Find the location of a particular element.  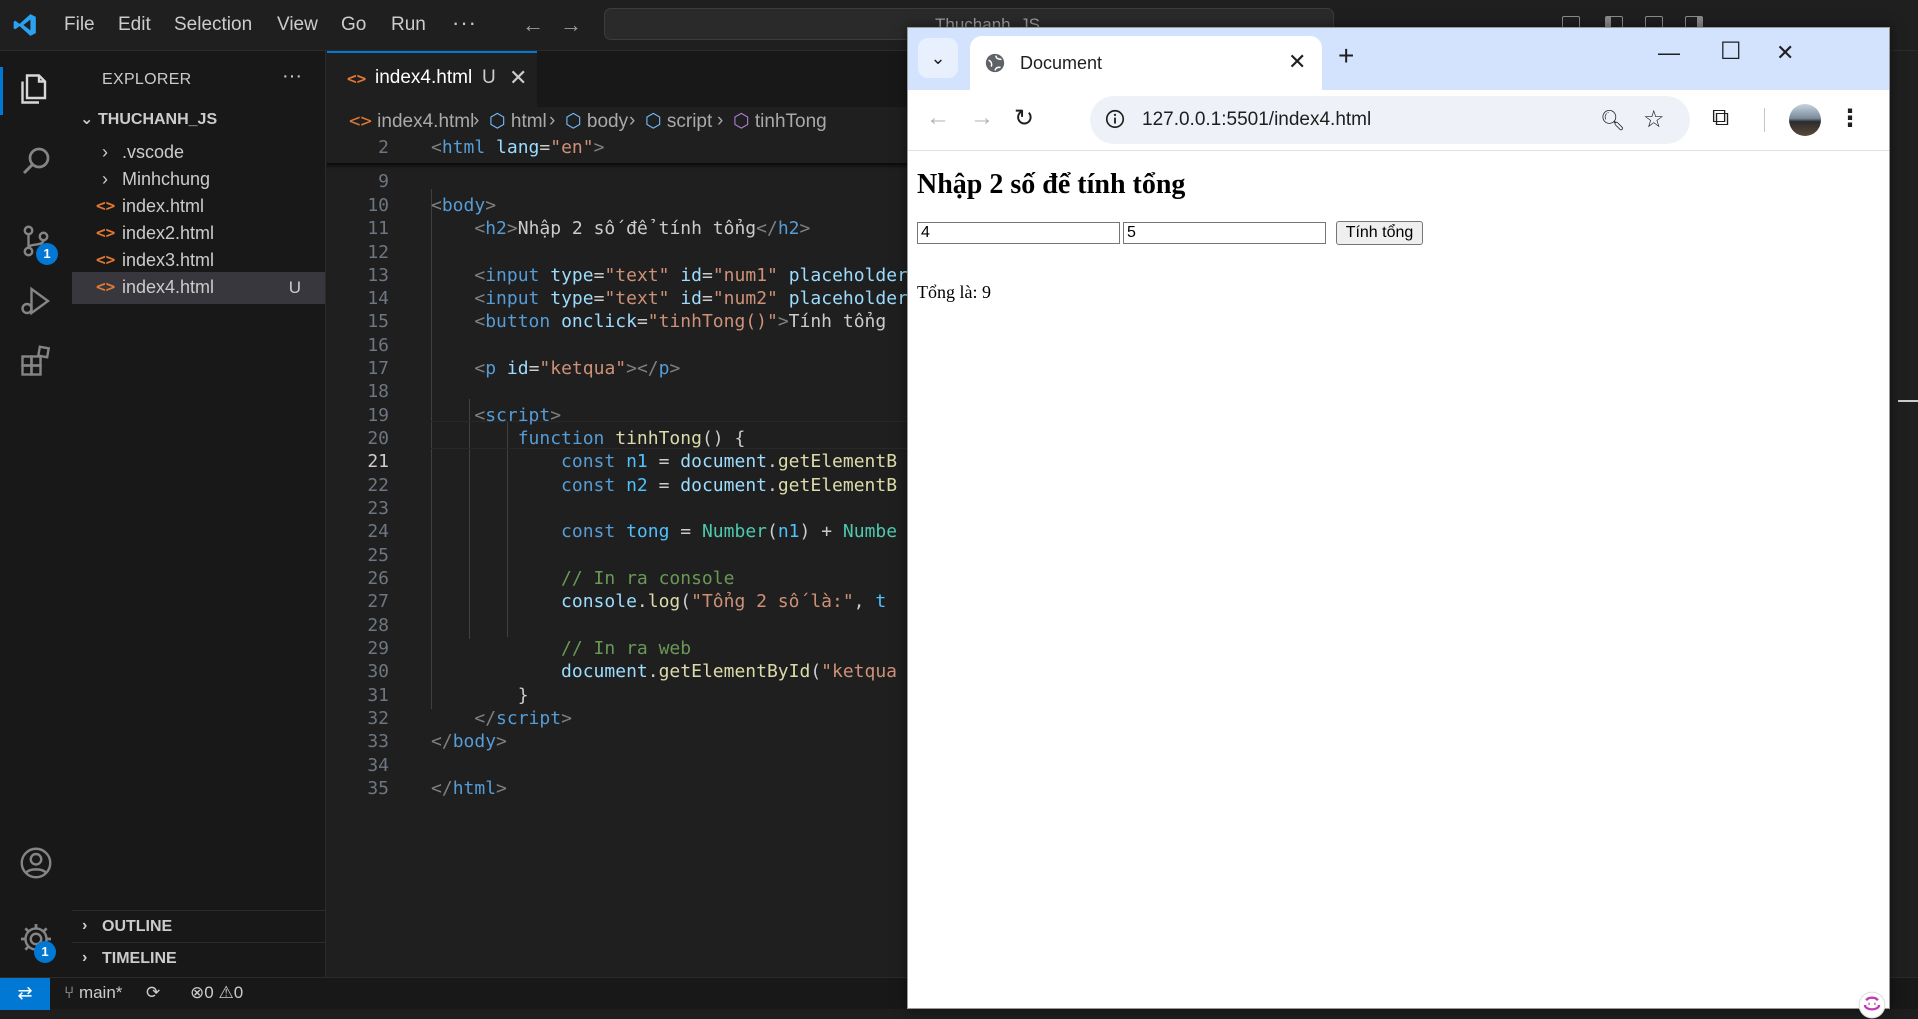

breadcrumb-label: html is located at coordinates (528, 121).